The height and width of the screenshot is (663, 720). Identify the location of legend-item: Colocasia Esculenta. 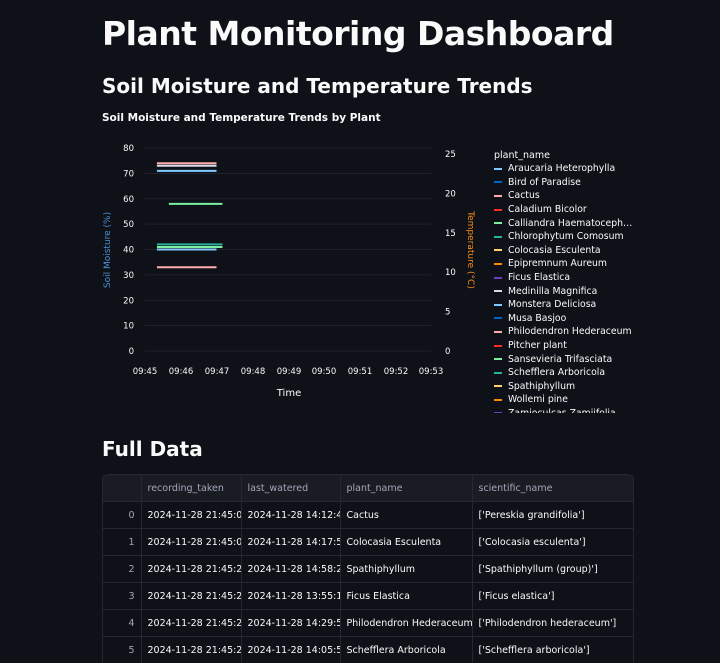
(579, 251).